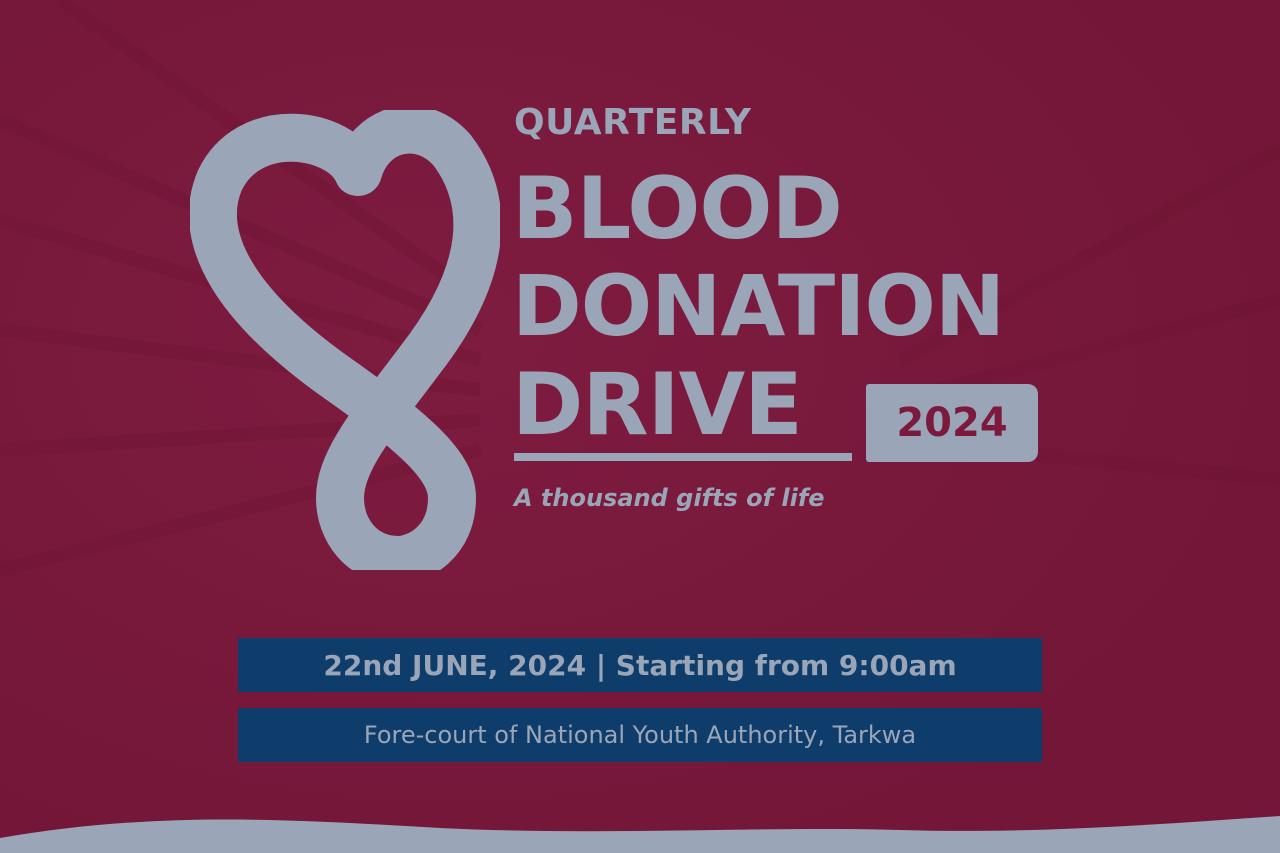  What do you see at coordinates (633, 122) in the screenshot?
I see `title-quarterly: QUARTERLY` at bounding box center [633, 122].